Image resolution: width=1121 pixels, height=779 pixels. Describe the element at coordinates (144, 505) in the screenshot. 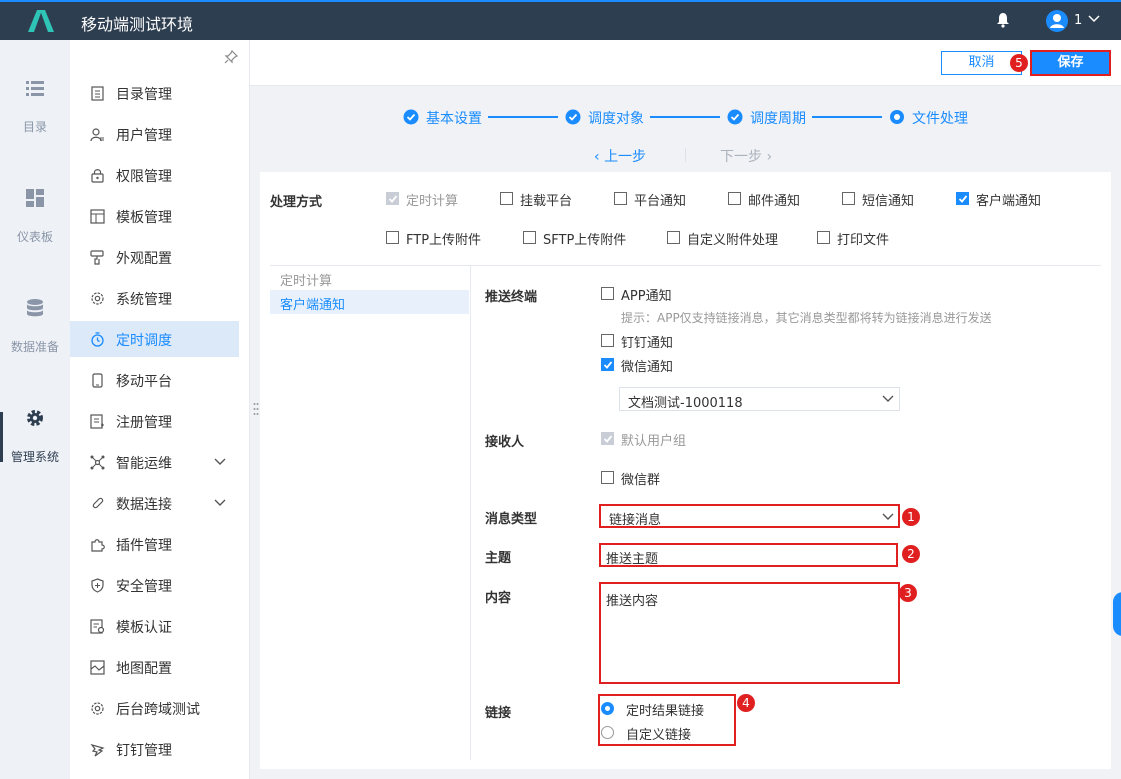

I see `menu-item-label: 数据连接` at that location.